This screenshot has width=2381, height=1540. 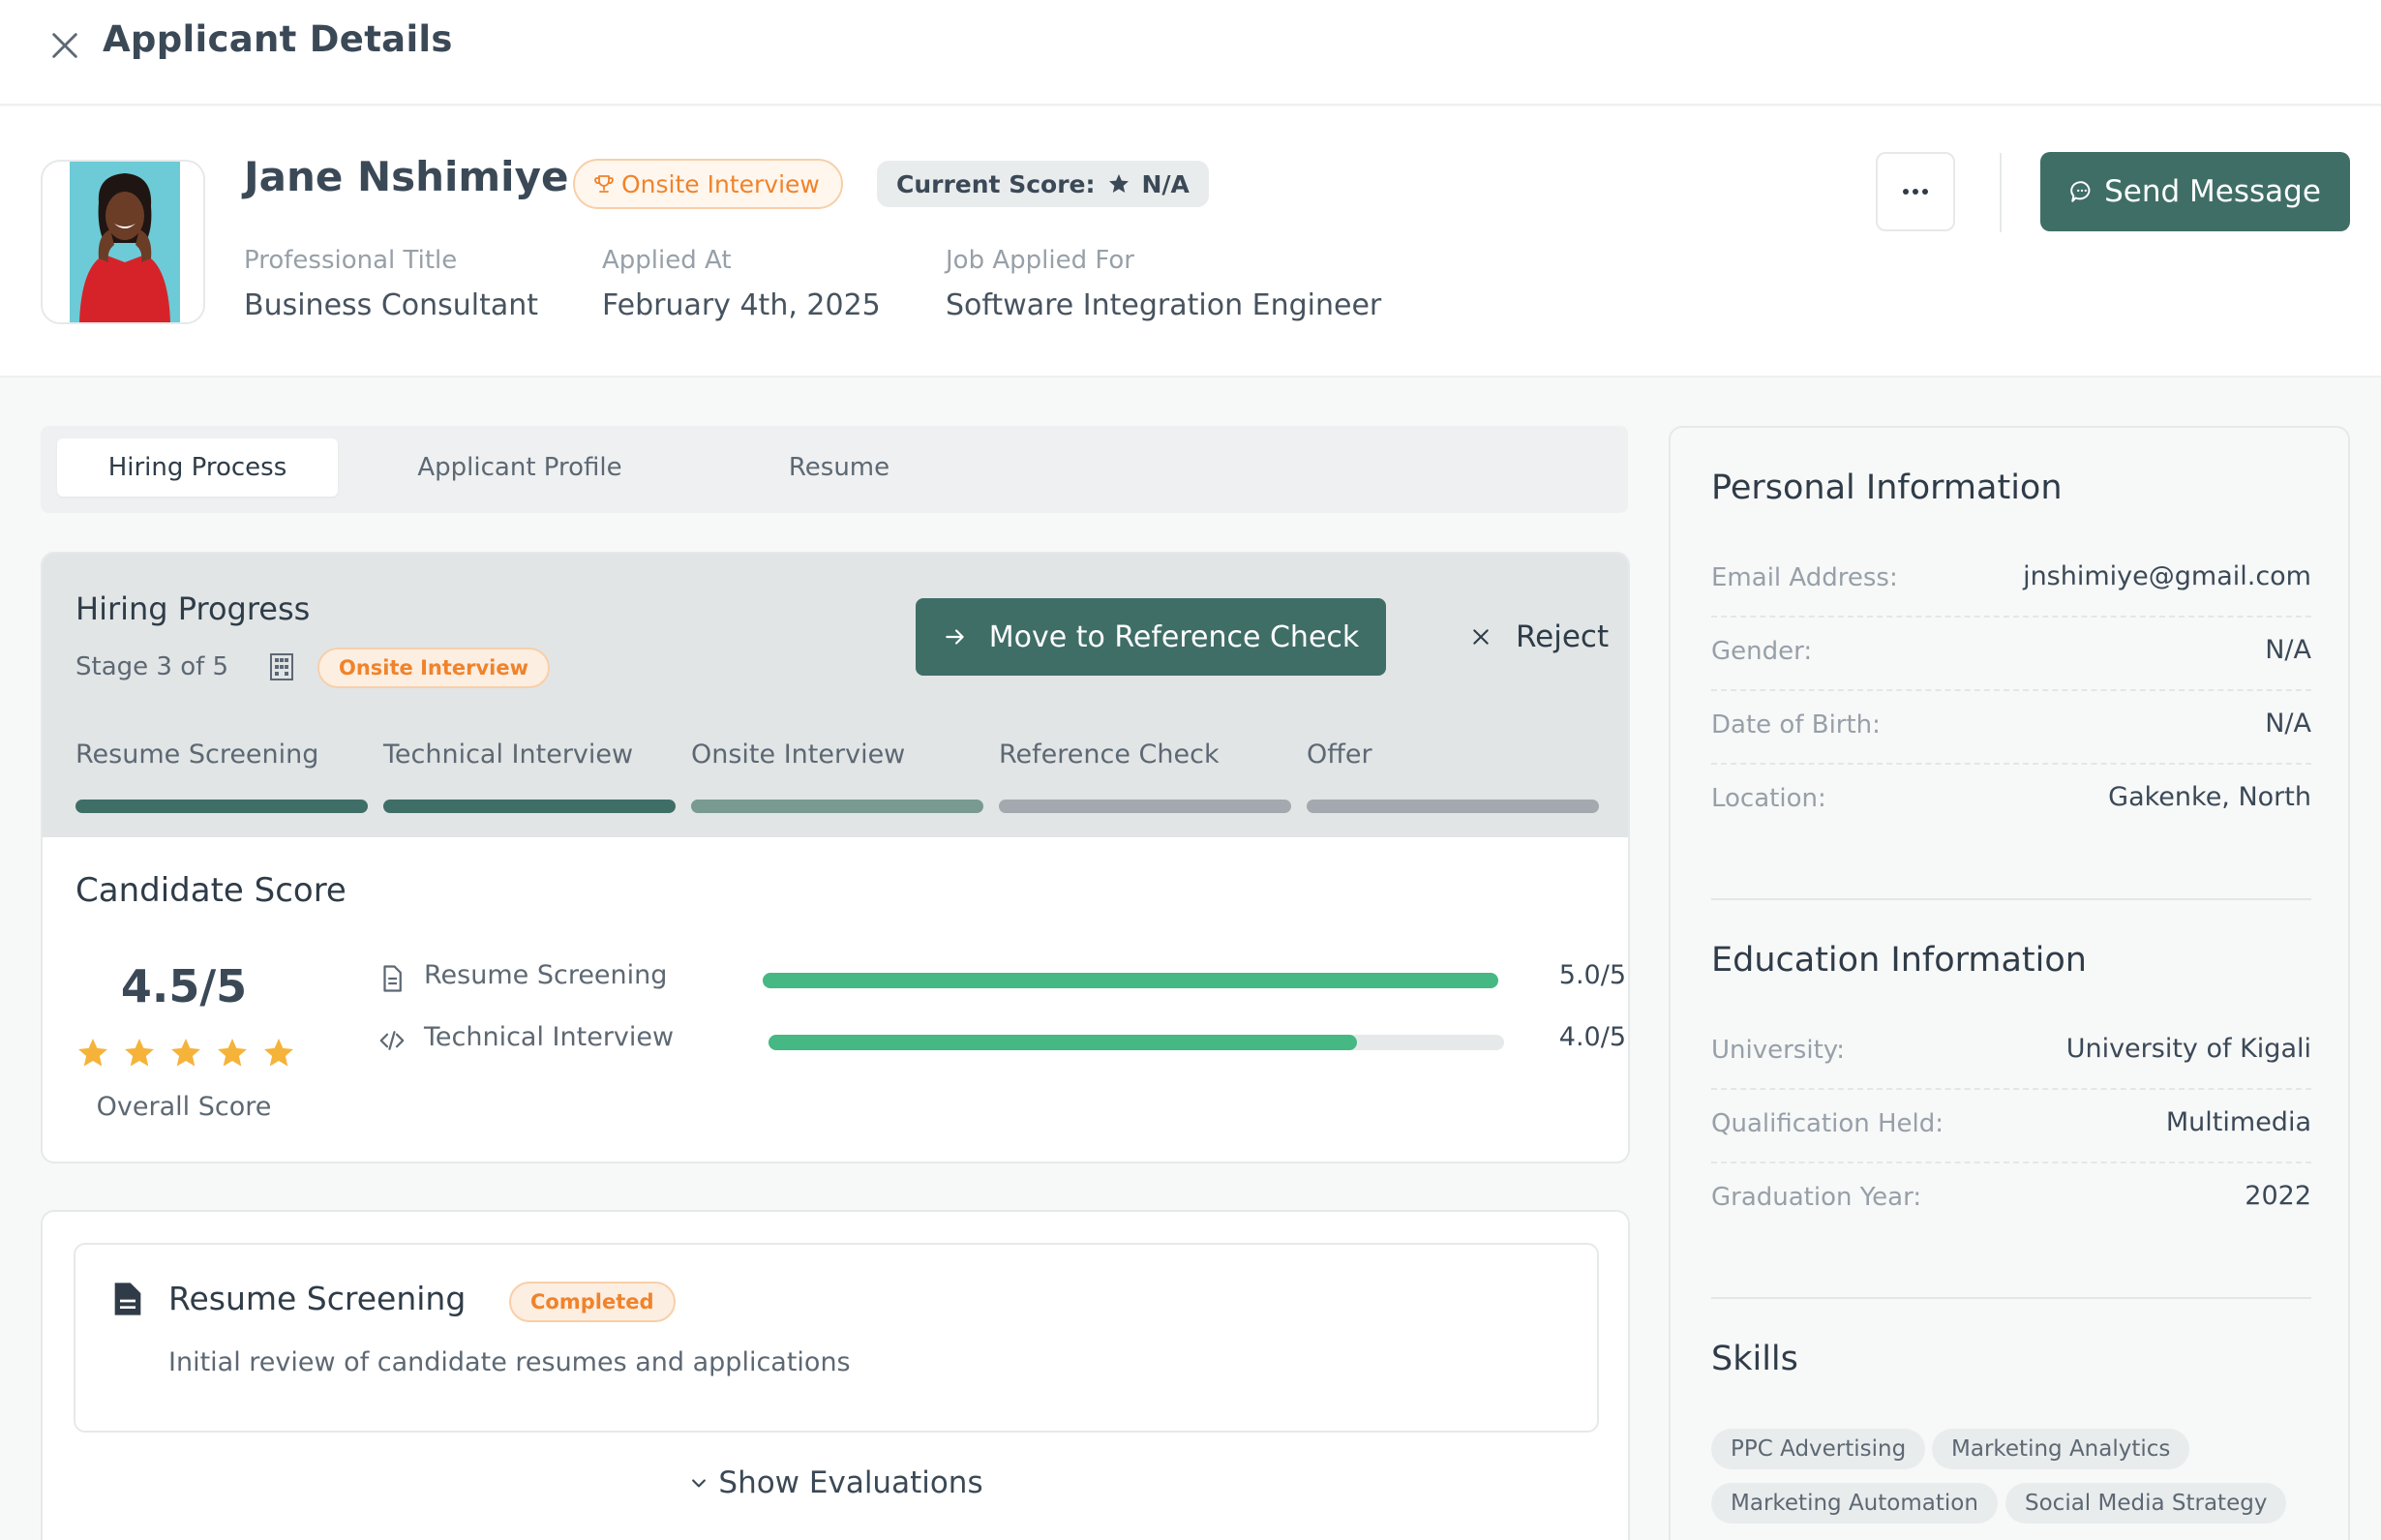 What do you see at coordinates (2011, 899) in the screenshot?
I see `section-divider` at bounding box center [2011, 899].